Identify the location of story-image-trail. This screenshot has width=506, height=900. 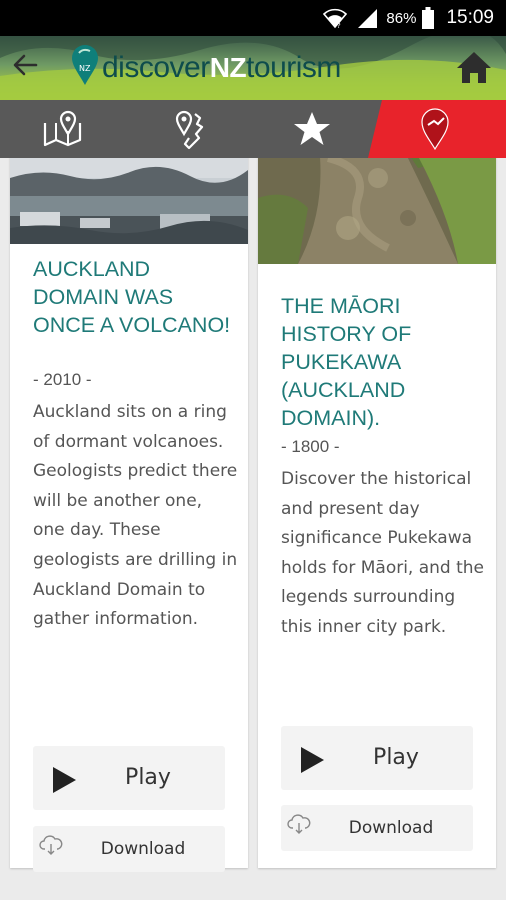
(377, 211).